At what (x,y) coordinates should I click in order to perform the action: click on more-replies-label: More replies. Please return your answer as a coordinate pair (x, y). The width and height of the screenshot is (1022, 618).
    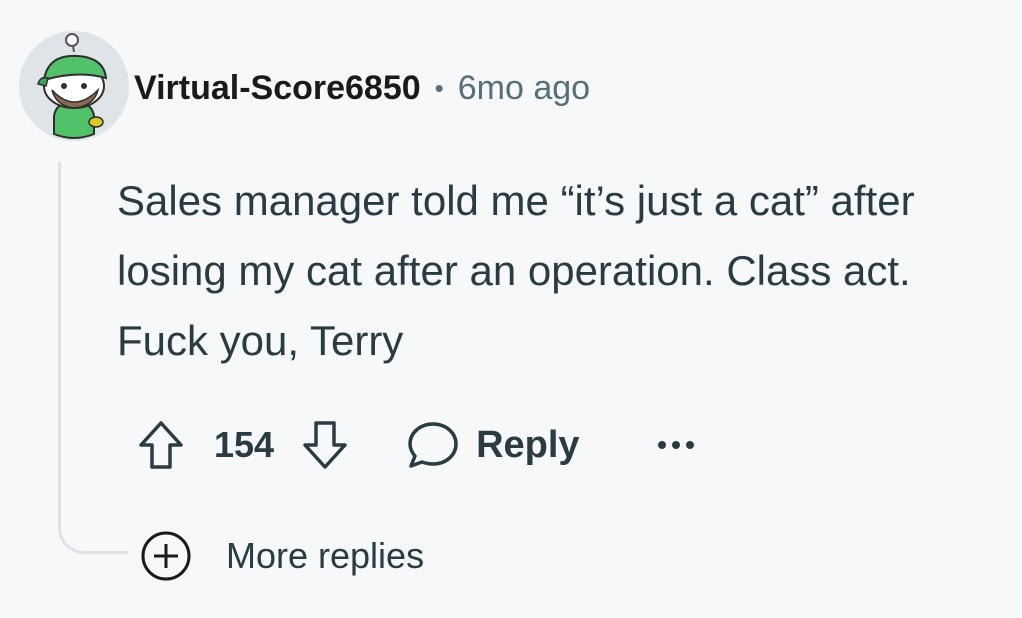
    Looking at the image, I should click on (325, 555).